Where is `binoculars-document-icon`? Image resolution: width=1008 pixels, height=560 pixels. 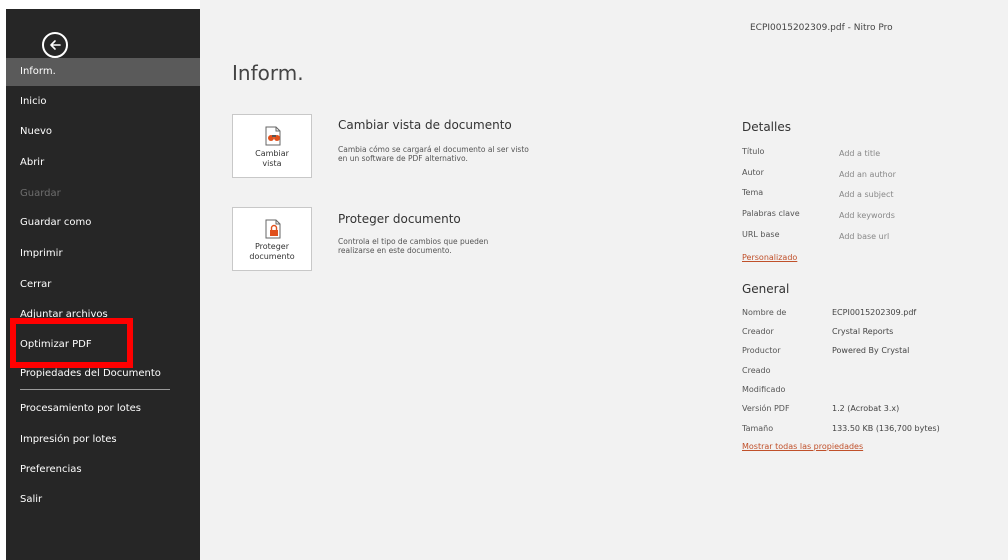
binoculars-document-icon is located at coordinates (273, 136).